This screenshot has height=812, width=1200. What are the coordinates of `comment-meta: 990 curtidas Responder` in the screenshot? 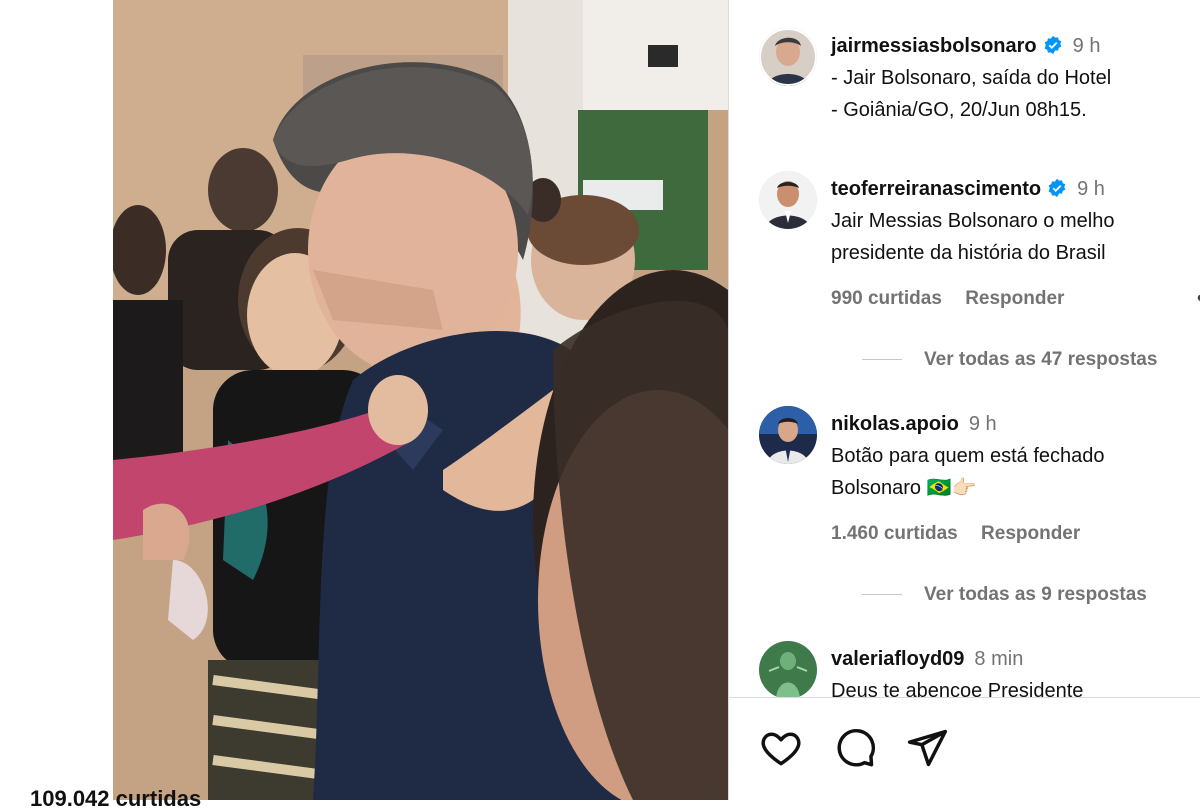 It's located at (956, 299).